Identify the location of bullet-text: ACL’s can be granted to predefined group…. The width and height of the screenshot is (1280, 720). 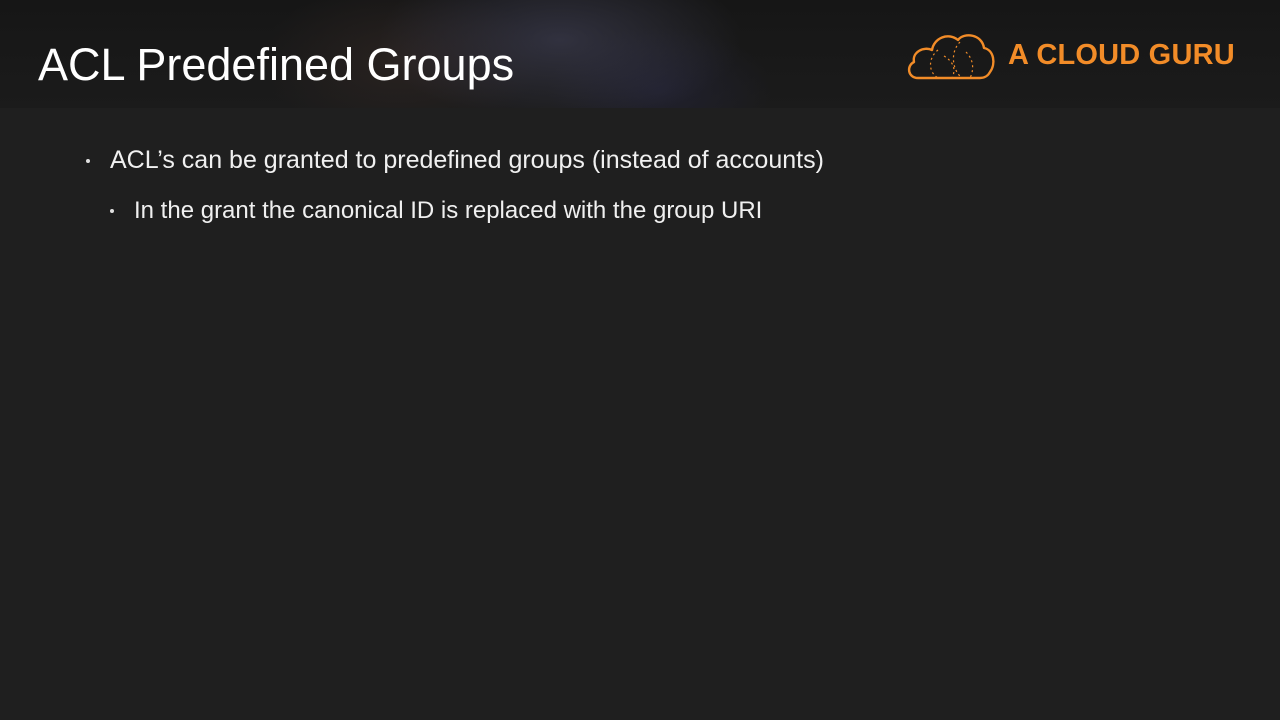
(467, 160).